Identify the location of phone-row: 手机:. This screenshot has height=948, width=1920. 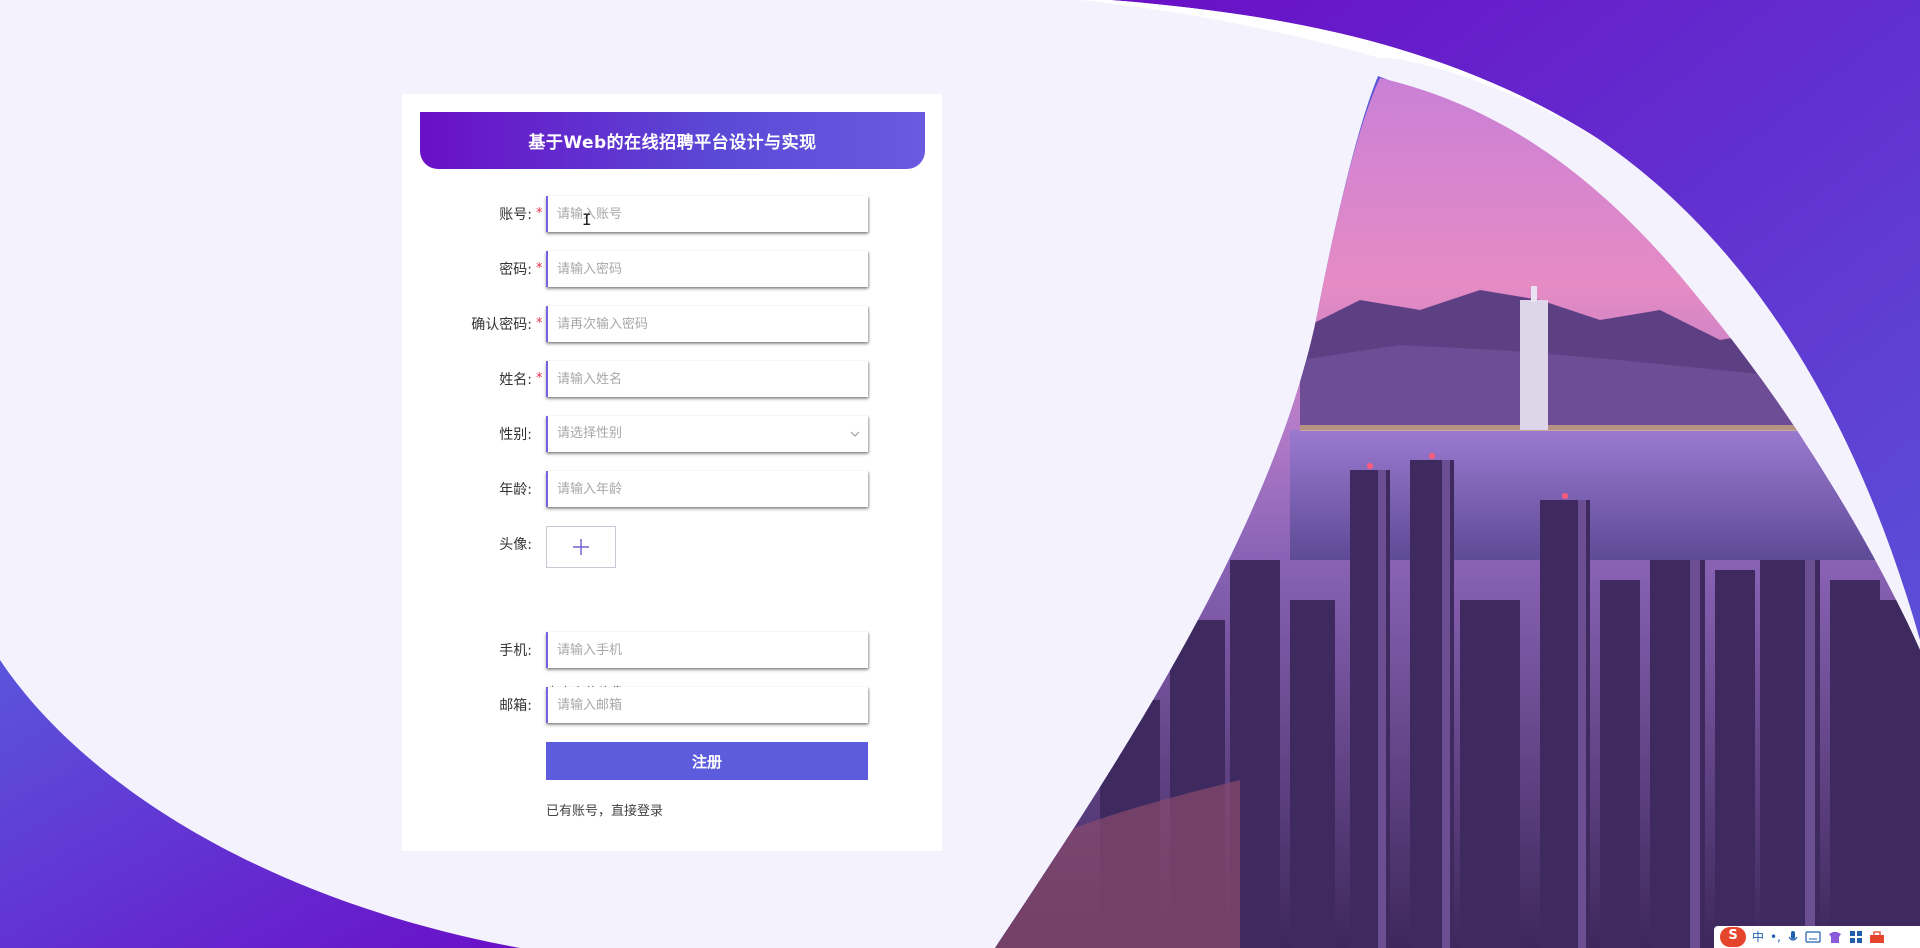
(672, 651).